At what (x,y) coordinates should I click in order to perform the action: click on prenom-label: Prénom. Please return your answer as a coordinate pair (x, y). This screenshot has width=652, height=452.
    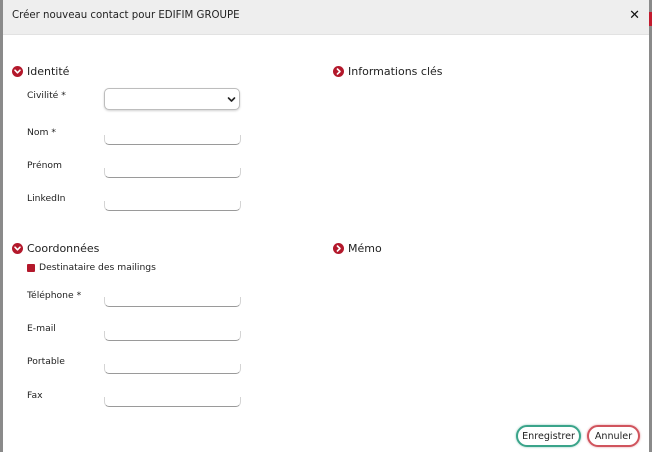
    Looking at the image, I should click on (44, 165).